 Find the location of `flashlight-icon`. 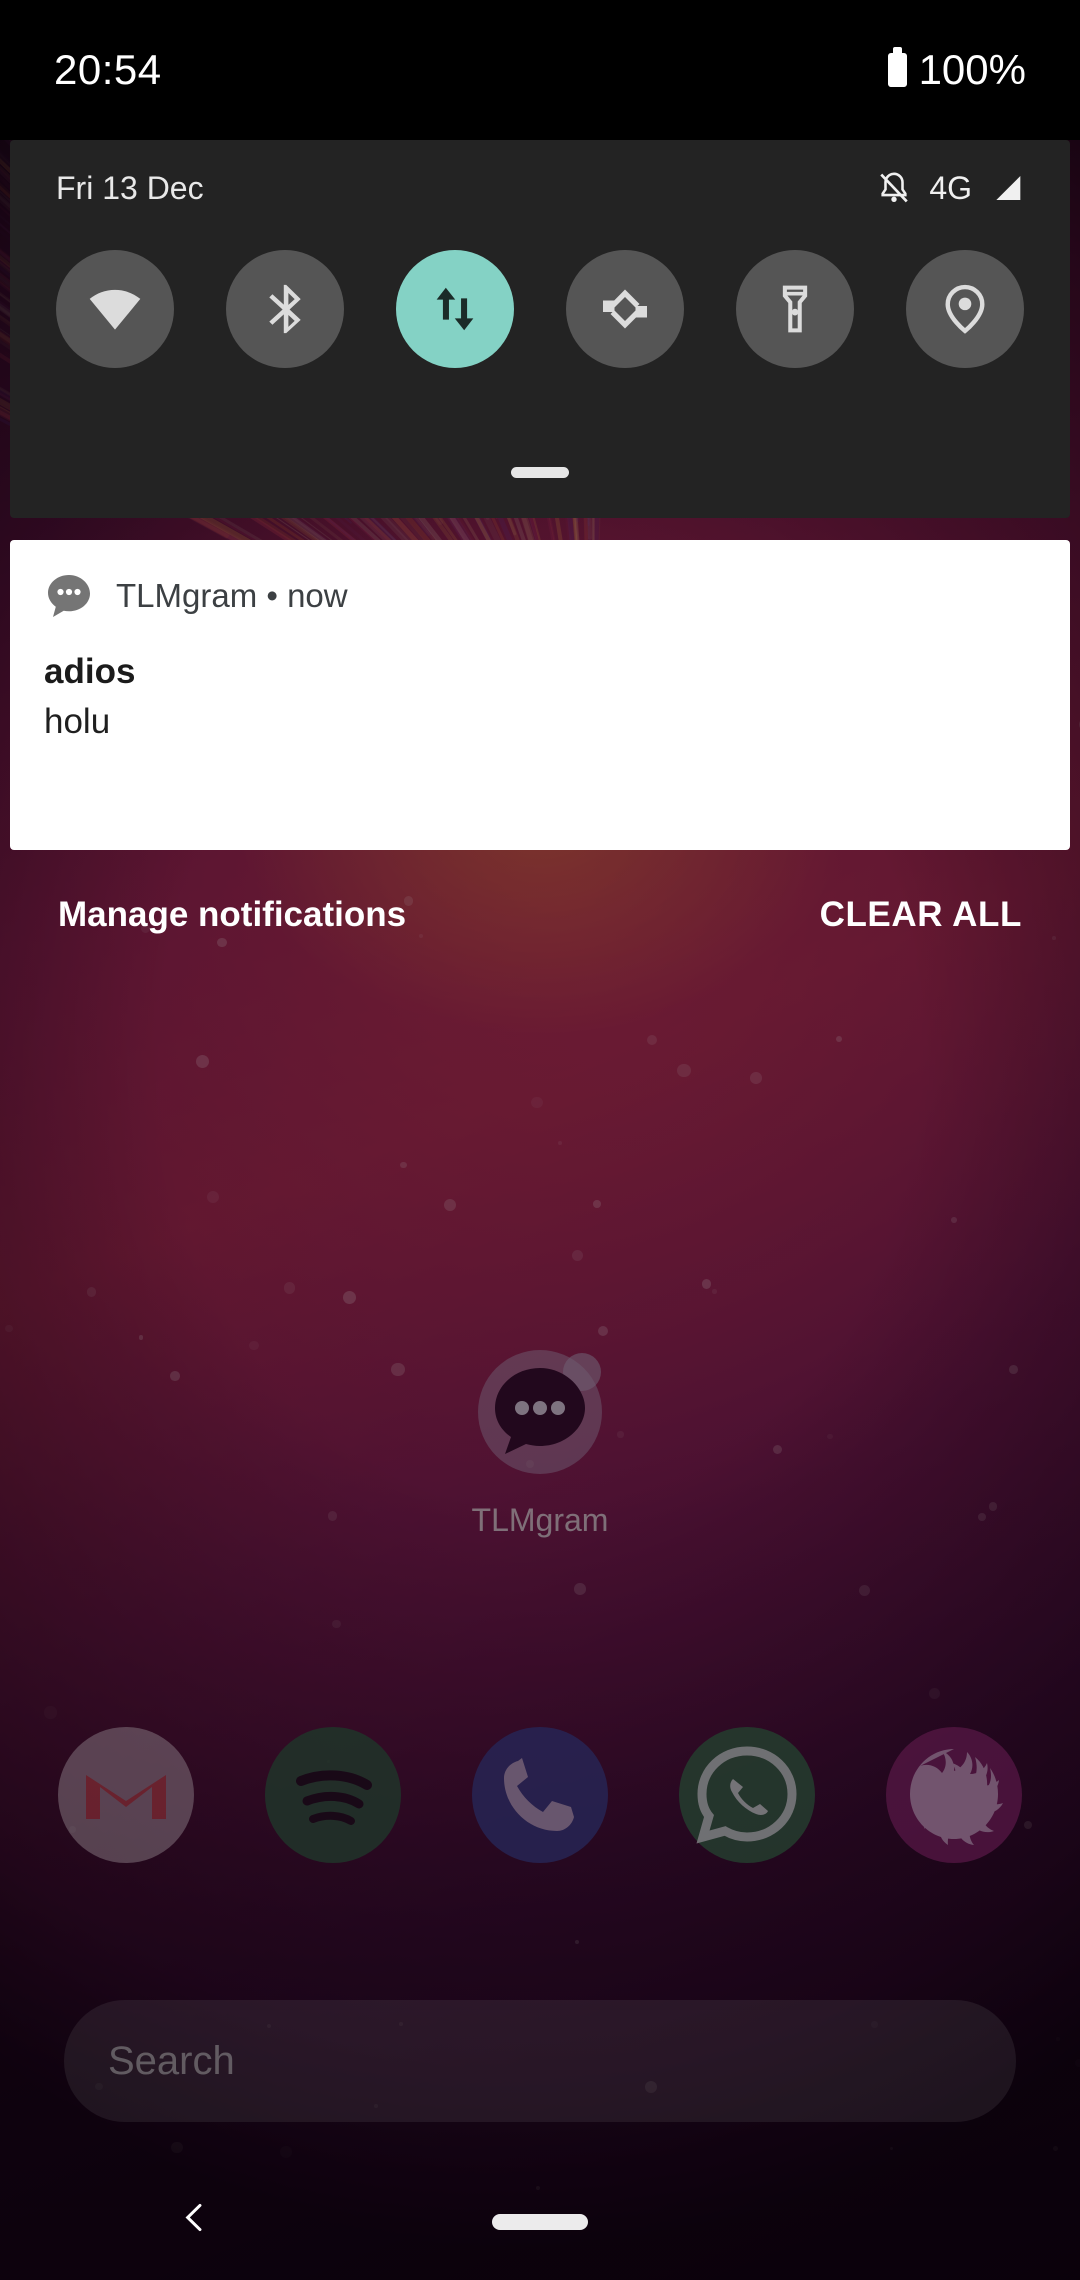

flashlight-icon is located at coordinates (795, 309).